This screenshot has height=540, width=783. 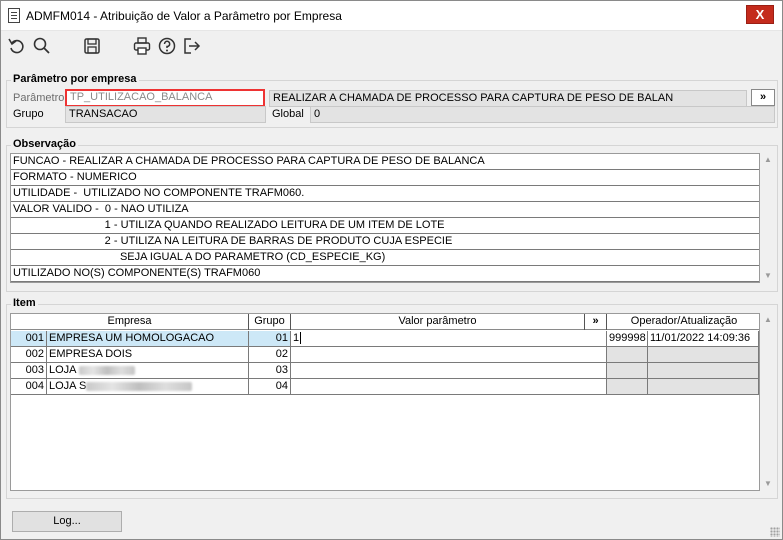 I want to click on cell-grupo: 03, so click(x=270, y=371).